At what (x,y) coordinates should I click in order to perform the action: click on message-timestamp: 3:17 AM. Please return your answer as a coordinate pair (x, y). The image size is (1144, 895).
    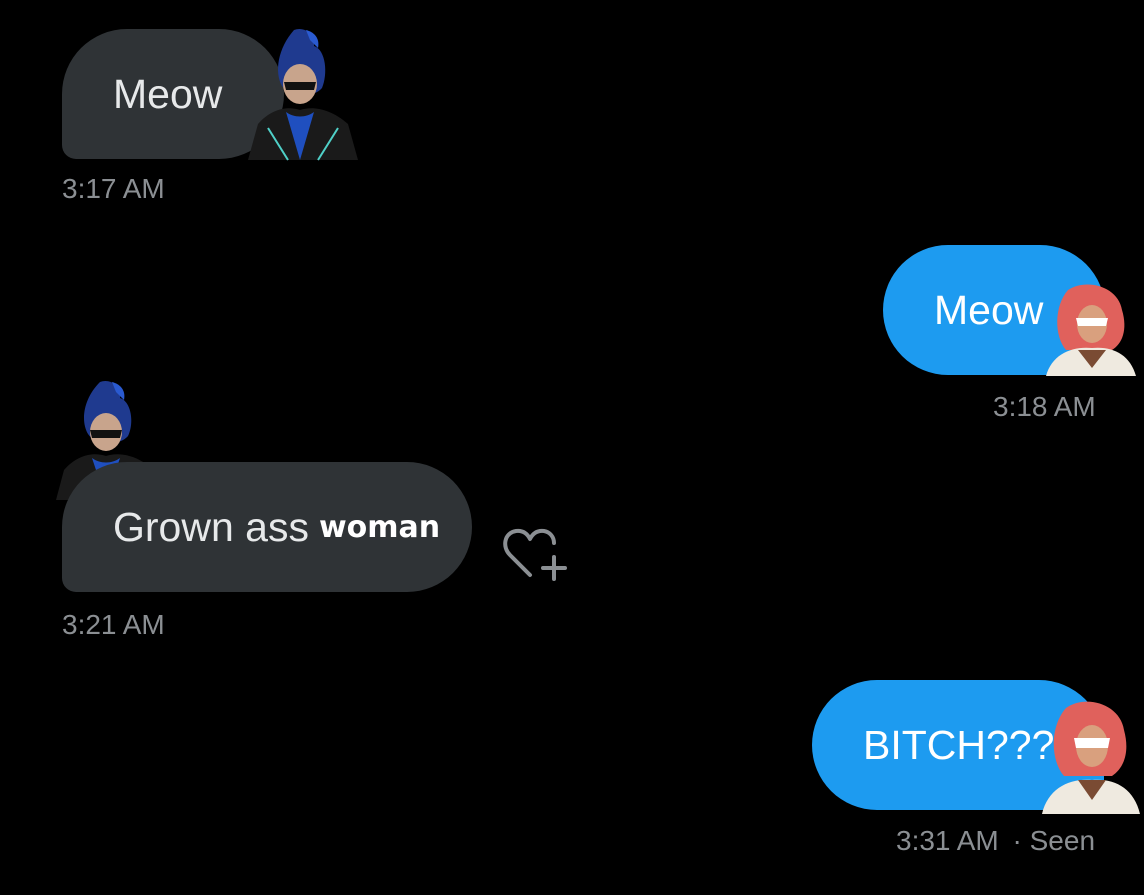
    Looking at the image, I should click on (113, 188).